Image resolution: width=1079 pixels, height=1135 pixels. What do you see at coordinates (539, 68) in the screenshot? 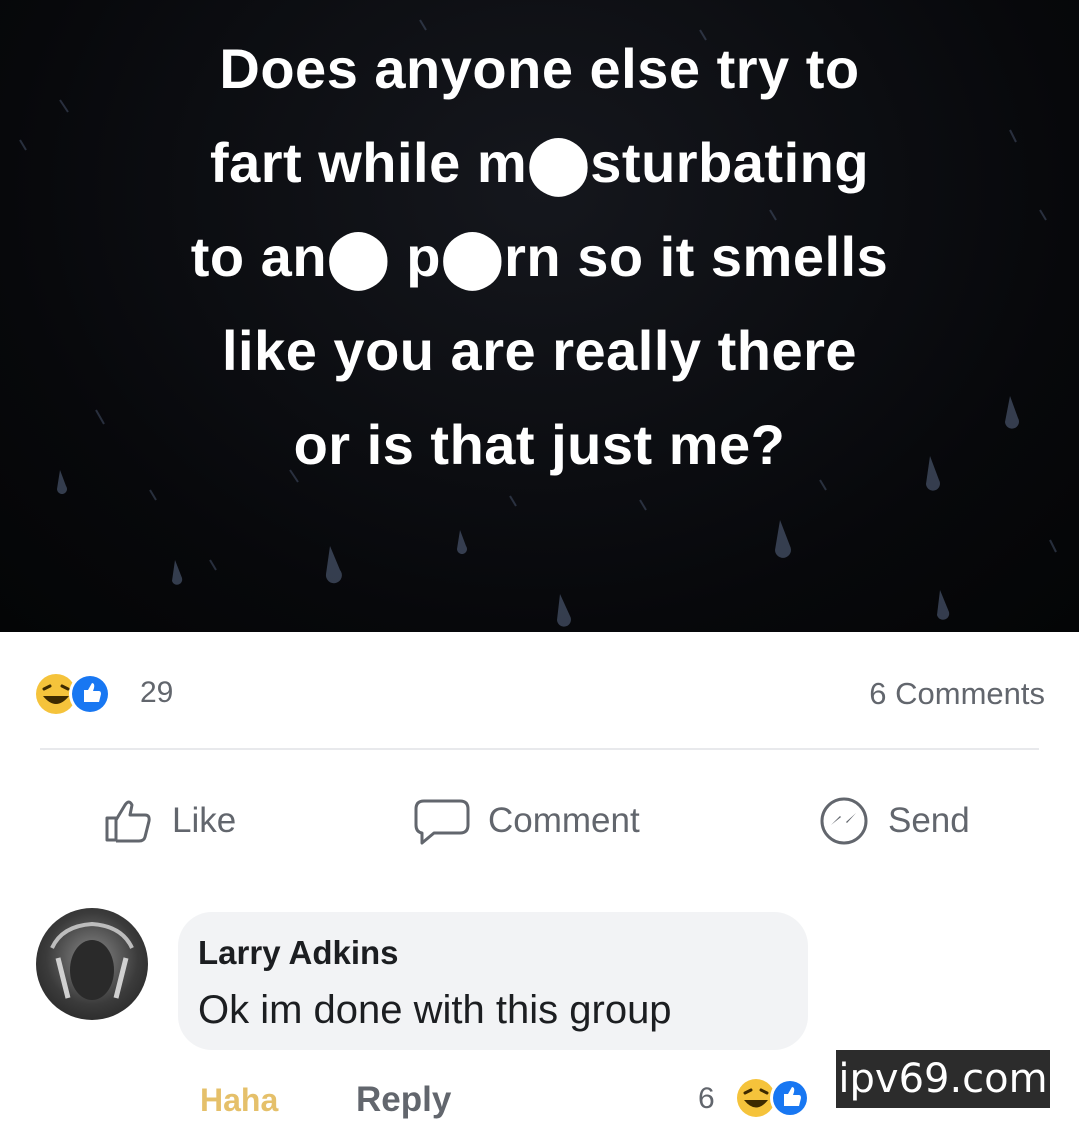
I see `caption-line: Does anyone else try to` at bounding box center [539, 68].